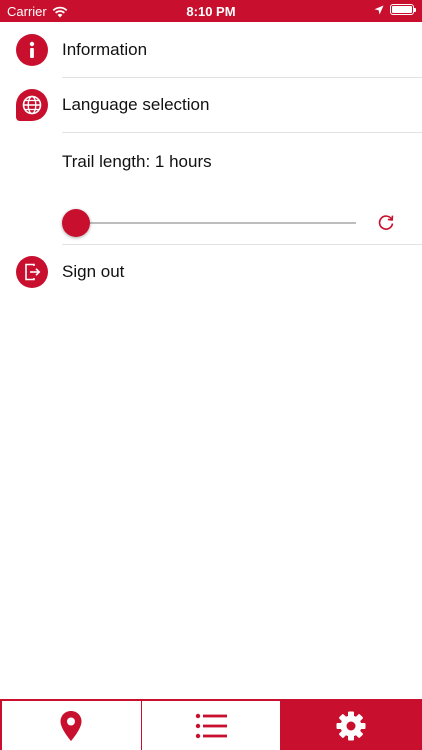 This screenshot has height=750, width=422. Describe the element at coordinates (32, 271) in the screenshot. I see `sign-out-icon` at that location.